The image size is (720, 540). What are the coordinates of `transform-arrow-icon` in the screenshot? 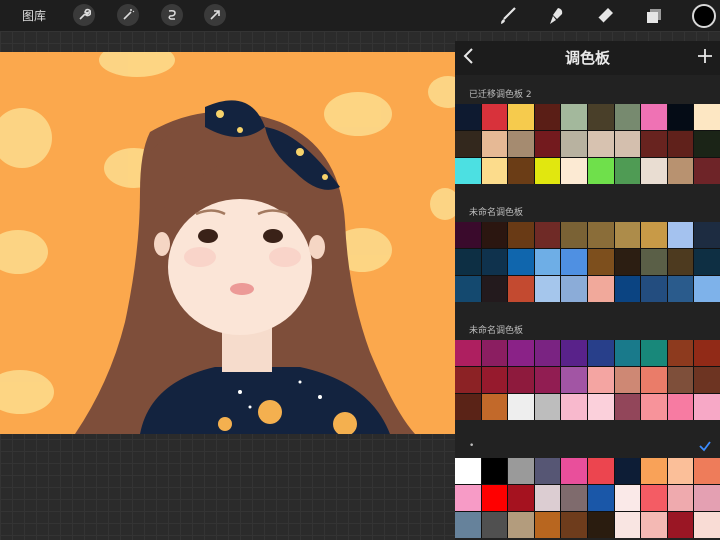 It's located at (215, 15).